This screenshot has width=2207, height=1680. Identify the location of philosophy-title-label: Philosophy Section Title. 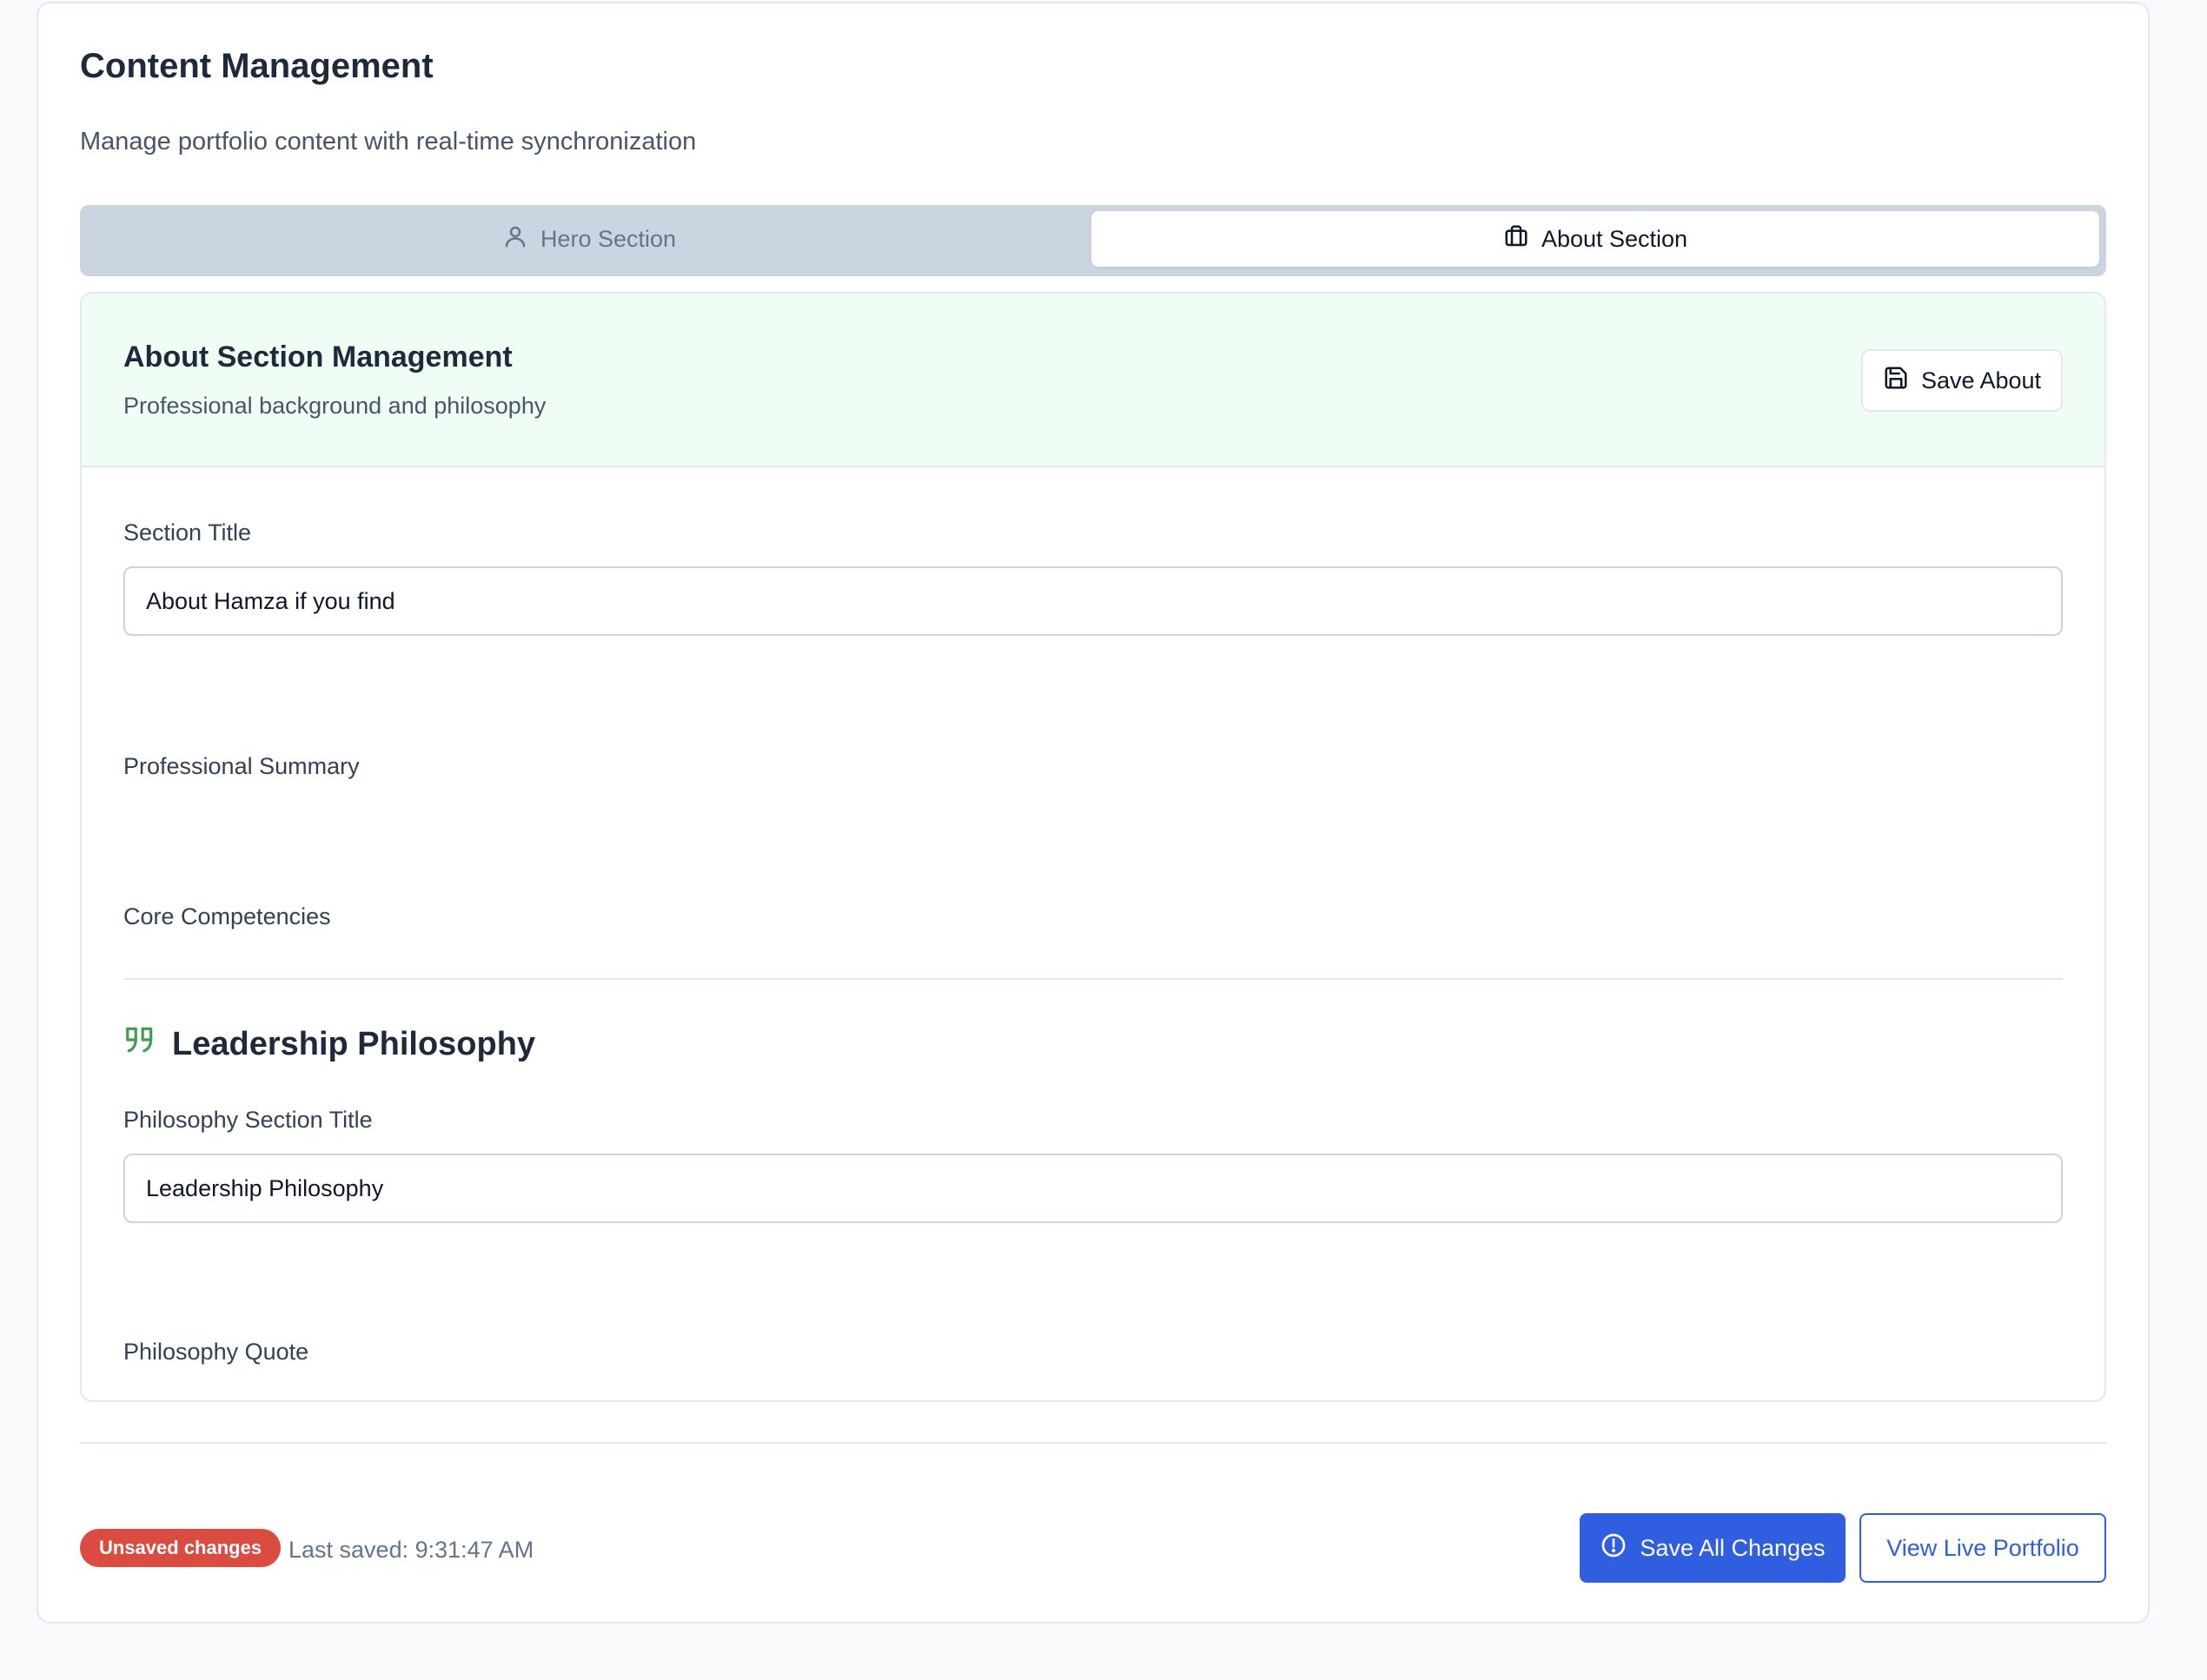
(248, 1120).